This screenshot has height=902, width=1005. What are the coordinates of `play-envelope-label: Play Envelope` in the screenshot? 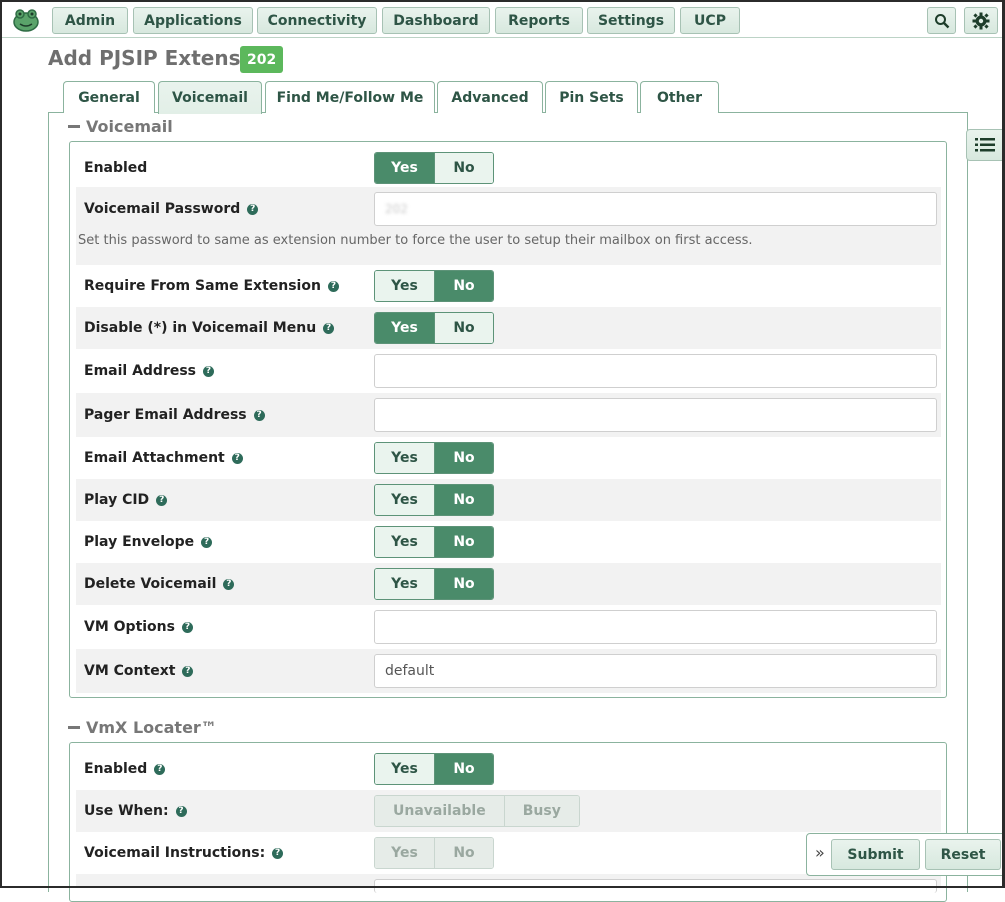 It's located at (139, 542).